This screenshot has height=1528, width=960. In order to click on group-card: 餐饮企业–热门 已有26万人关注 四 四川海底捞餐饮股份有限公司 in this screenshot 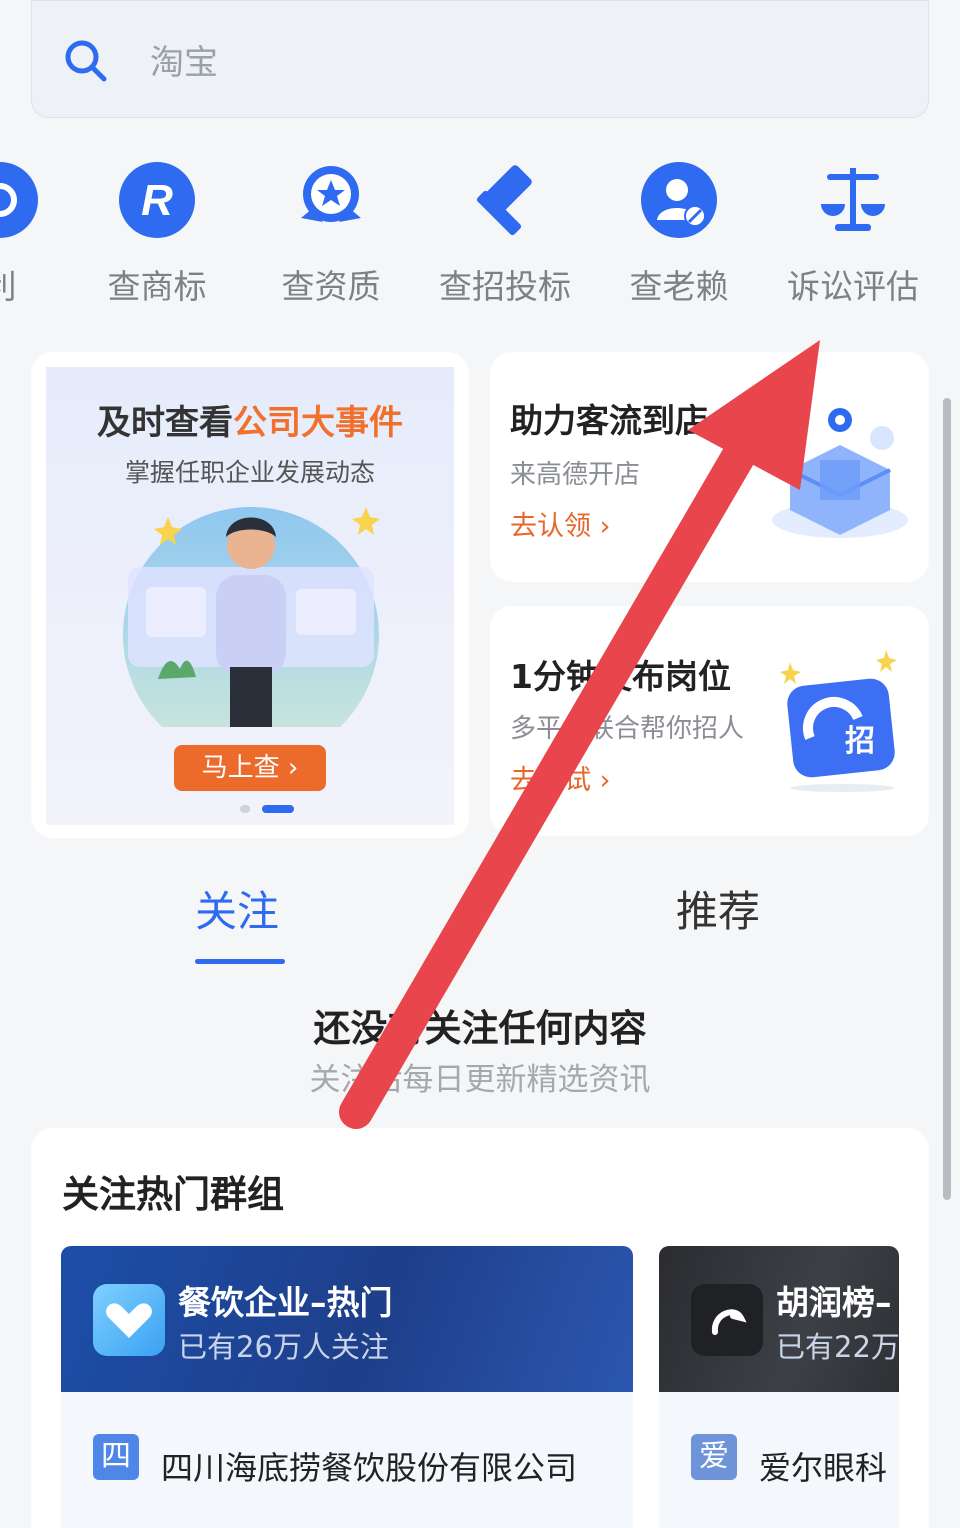, I will do `click(347, 1387)`.